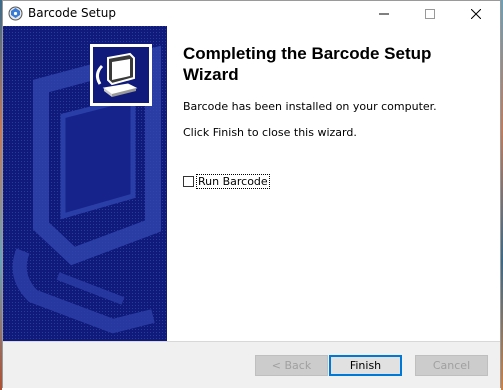 Image resolution: width=503 pixels, height=390 pixels. Describe the element at coordinates (451, 365) in the screenshot. I see `cancel-button: Cancel` at that location.